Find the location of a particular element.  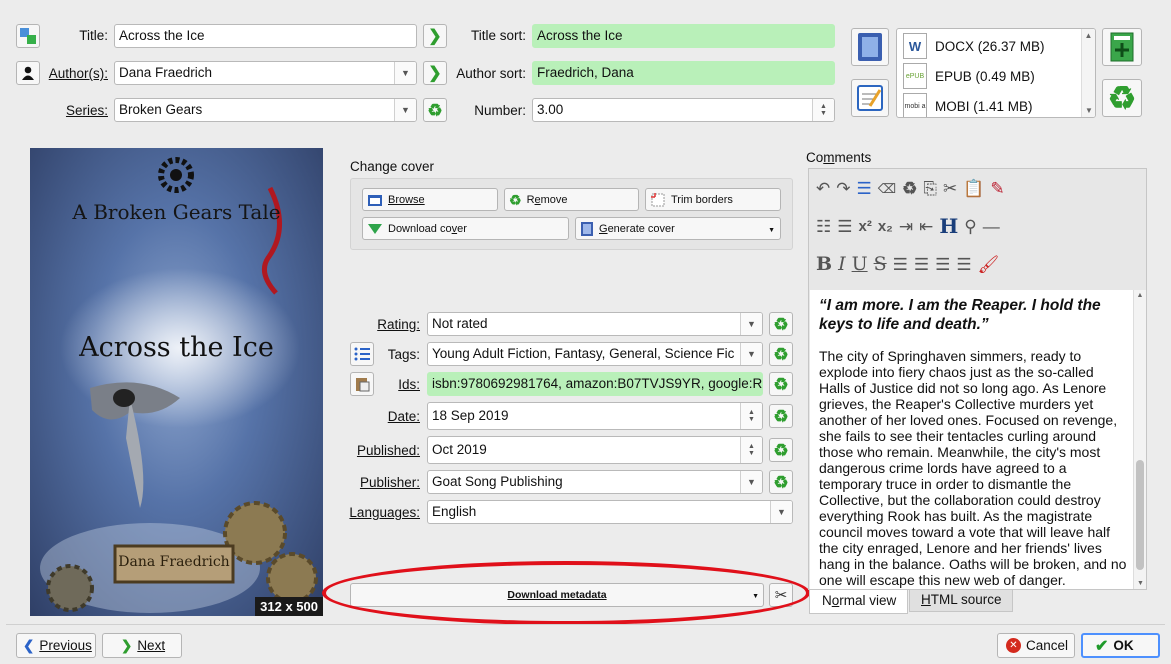

title-sort-input: Across the Ice is located at coordinates (683, 36).